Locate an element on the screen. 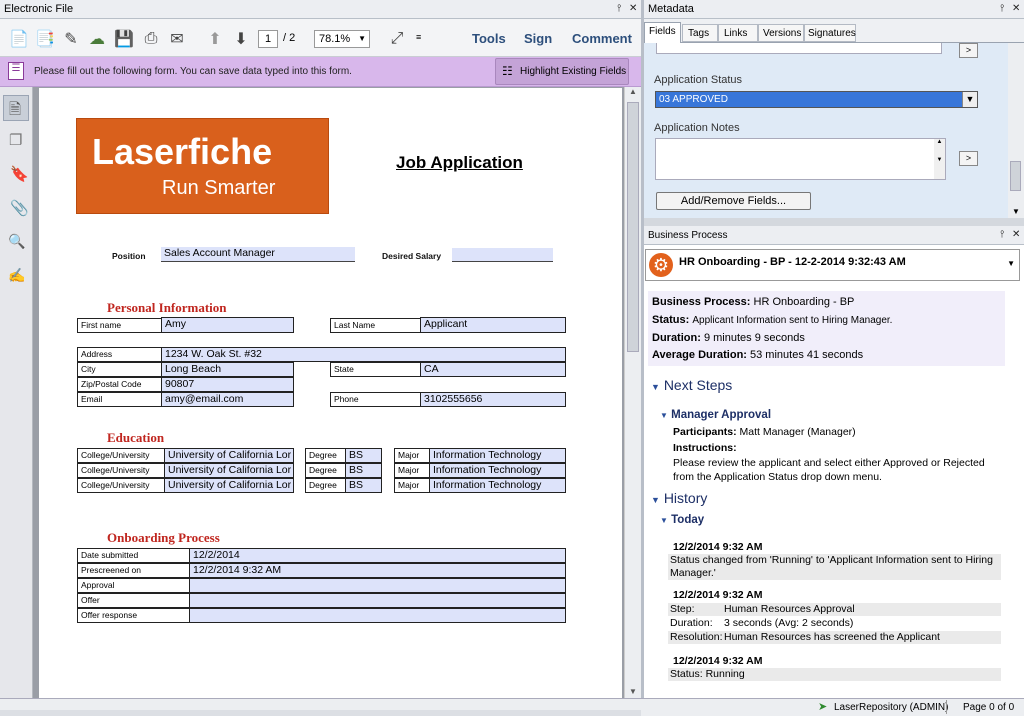  position-field: Sales Account Manager is located at coordinates (258, 254).